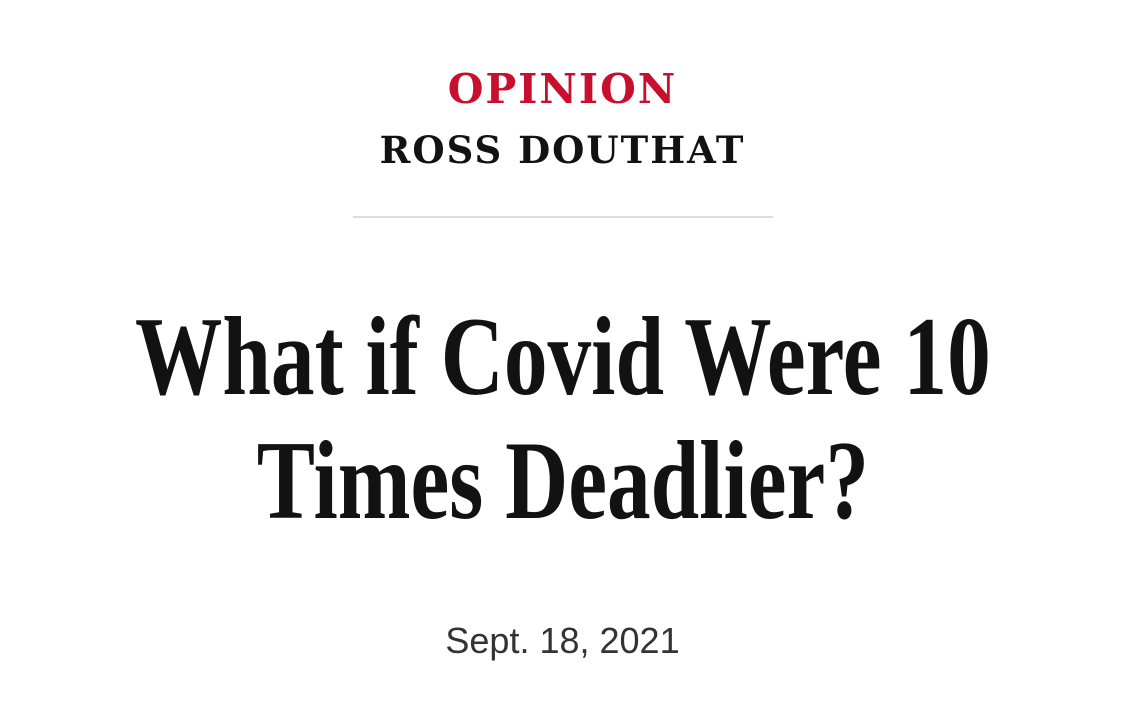  What do you see at coordinates (563, 217) in the screenshot?
I see `header-divider` at bounding box center [563, 217].